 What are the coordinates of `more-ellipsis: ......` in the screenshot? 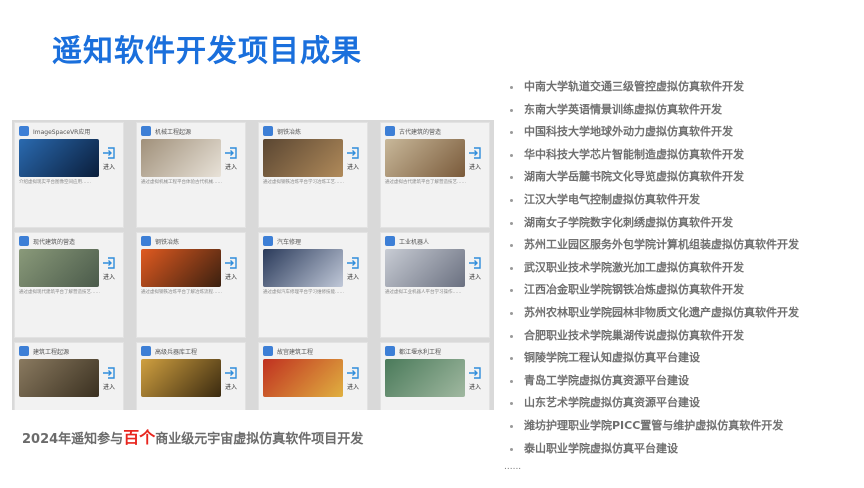 It's located at (513, 467).